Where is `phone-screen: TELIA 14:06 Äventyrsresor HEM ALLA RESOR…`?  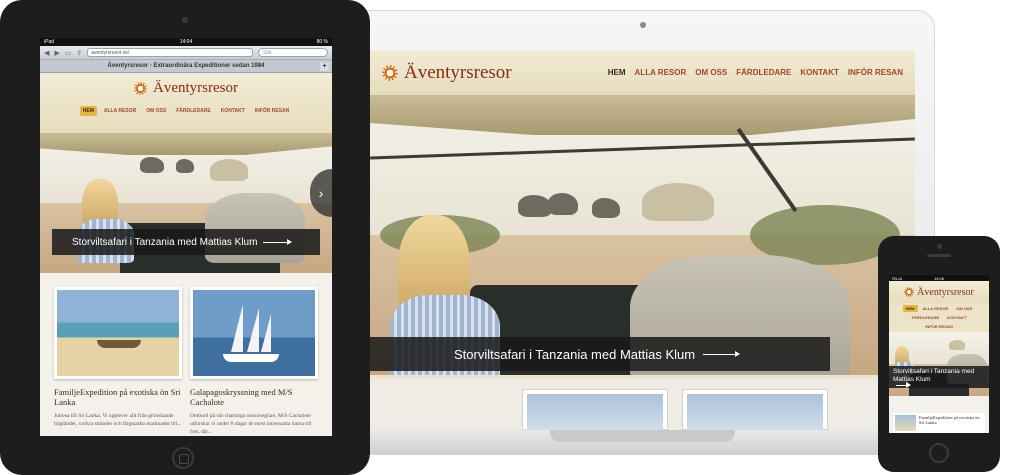 phone-screen: TELIA 14:06 Äventyrsresor HEM ALLA RESOR… is located at coordinates (939, 354).